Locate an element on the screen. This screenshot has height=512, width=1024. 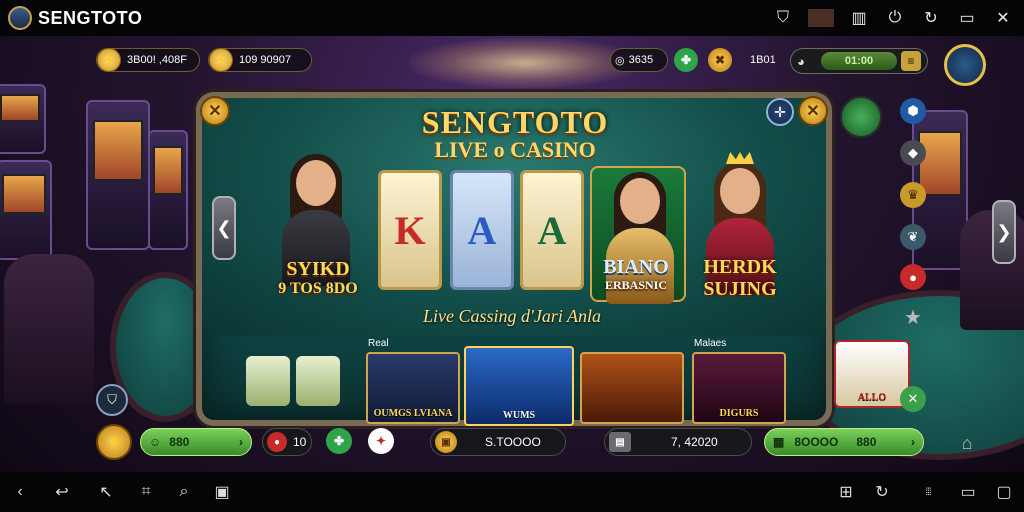
dealer-right-name: HERDK is located at coordinates (740, 267).